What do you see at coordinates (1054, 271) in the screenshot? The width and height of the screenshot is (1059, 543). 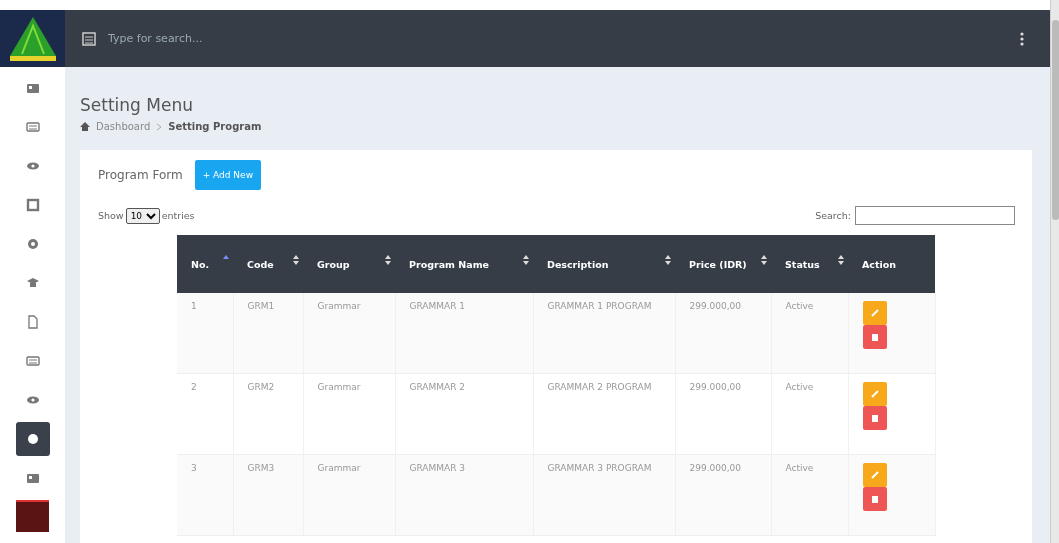 I see `scrollbar` at bounding box center [1054, 271].